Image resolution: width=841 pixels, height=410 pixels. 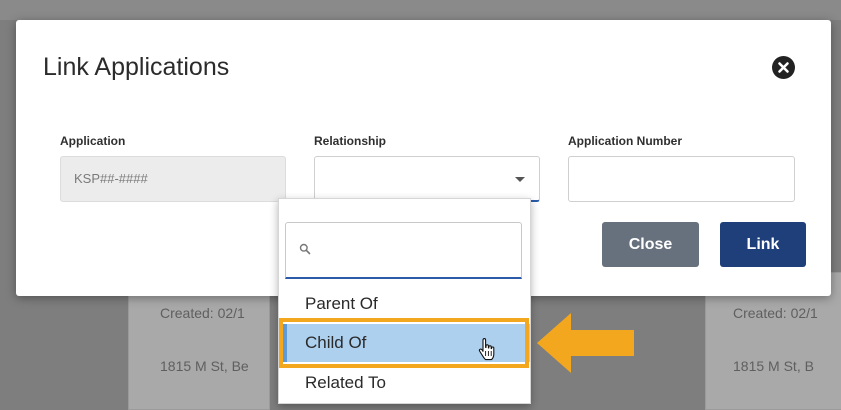 I want to click on background-created-left: Created: 02/1, so click(x=202, y=313).